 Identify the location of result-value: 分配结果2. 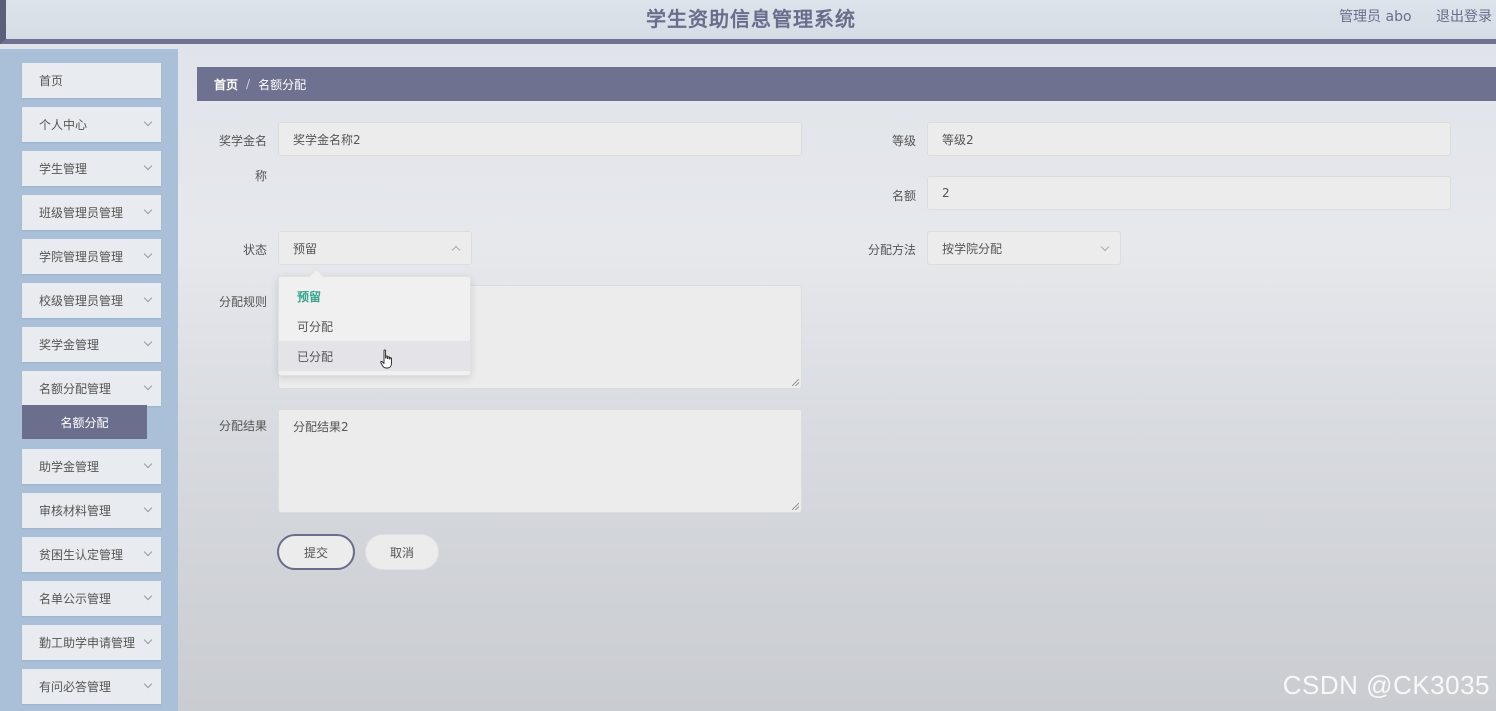
(321, 427).